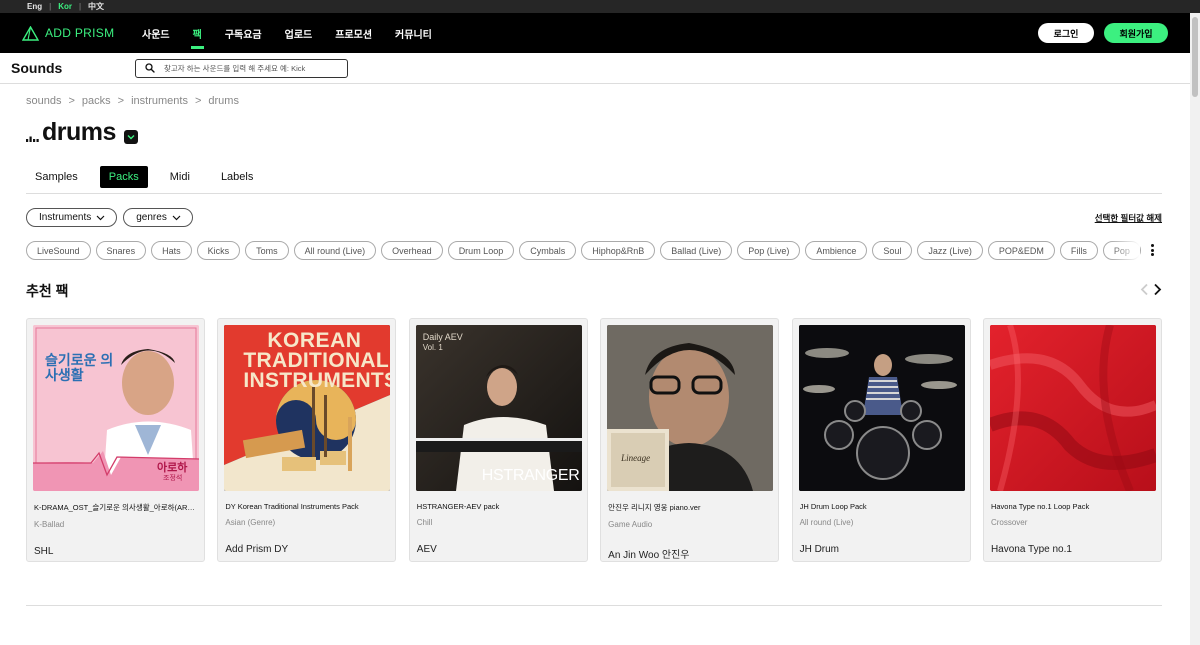 The image size is (1200, 645). Describe the element at coordinates (116, 408) in the screenshot. I see `pack-cover-image: 슬기로운 의사생활 아로하 조정석` at that location.